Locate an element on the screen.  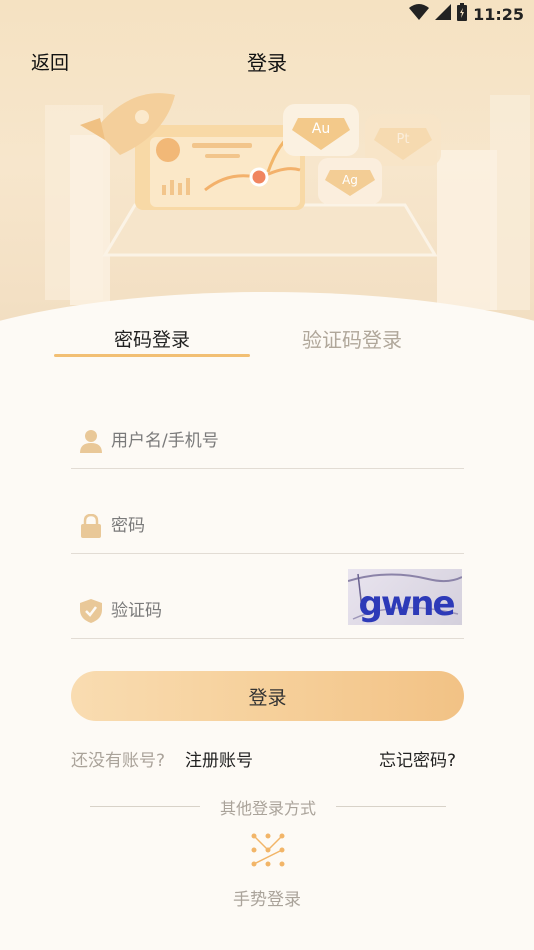
gesture-login-icon is located at coordinates (268, 850).